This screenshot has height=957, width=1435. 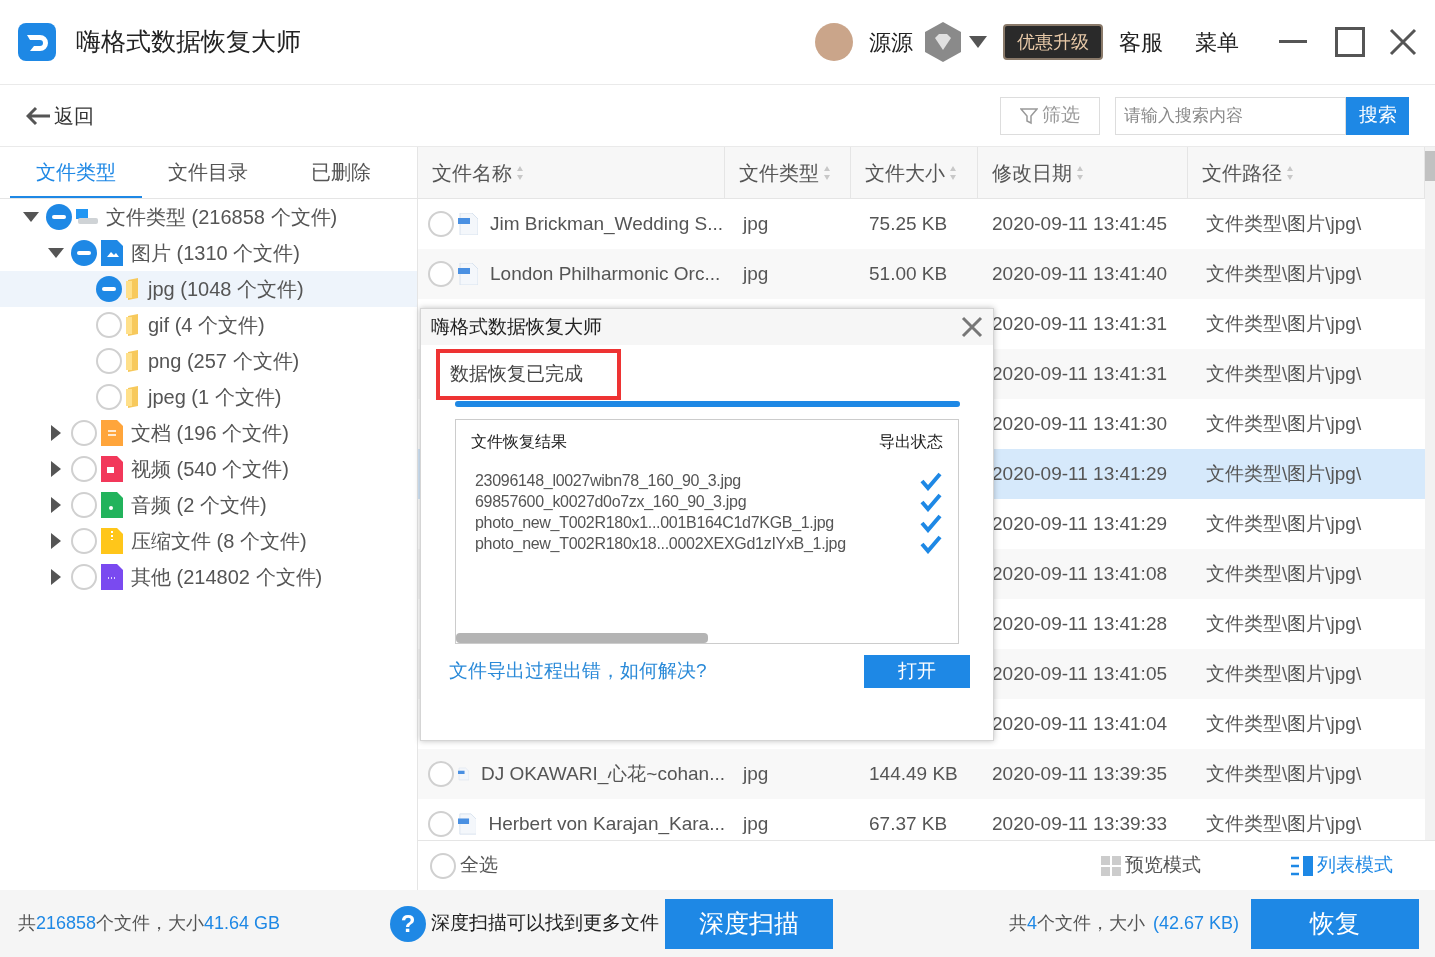 What do you see at coordinates (1293, 42) in the screenshot?
I see `minimize-icon` at bounding box center [1293, 42].